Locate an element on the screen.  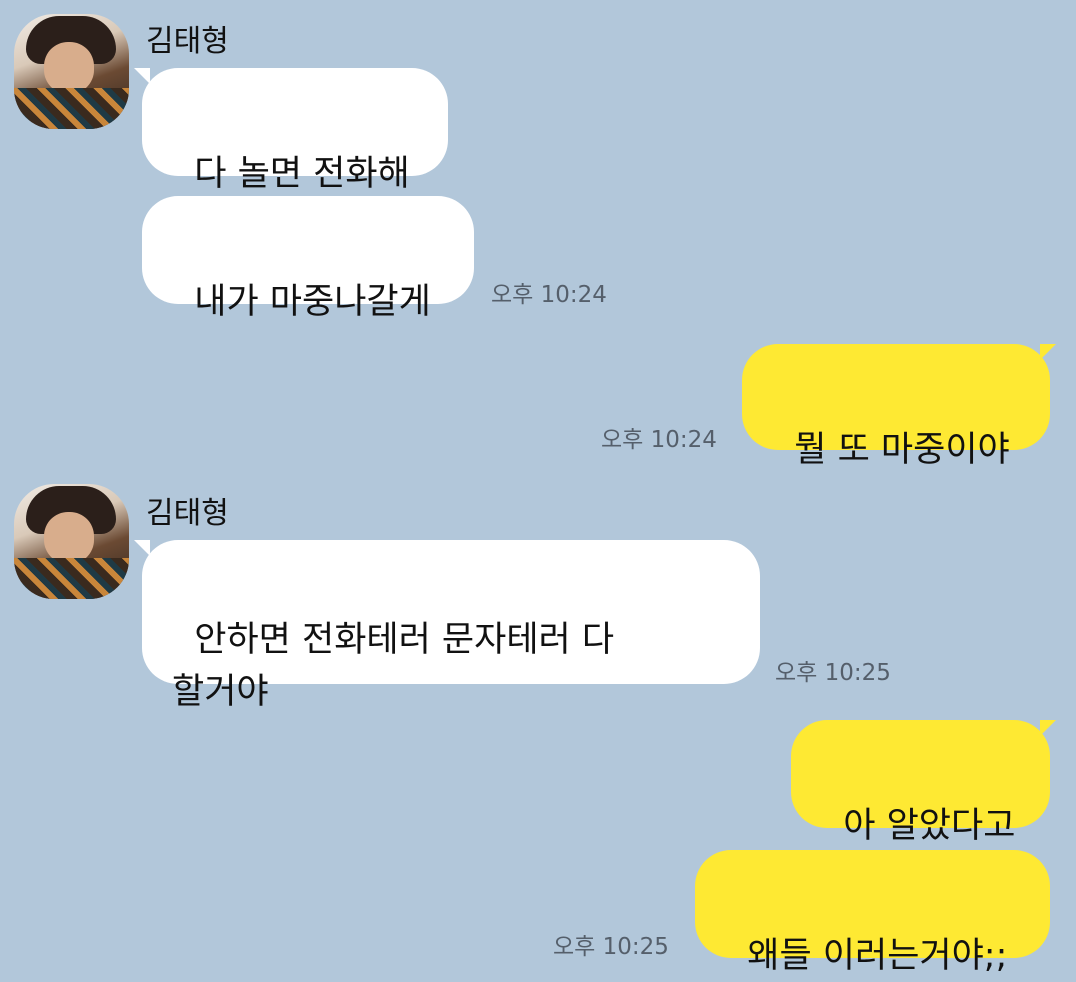
message-text: 왜들 이러는거야;; is located at coordinates (877, 956).